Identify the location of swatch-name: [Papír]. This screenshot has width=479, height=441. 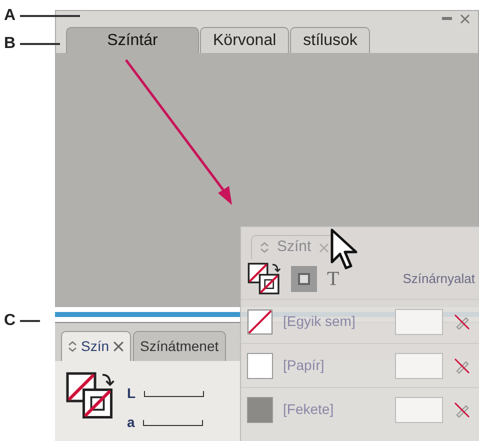
(303, 365).